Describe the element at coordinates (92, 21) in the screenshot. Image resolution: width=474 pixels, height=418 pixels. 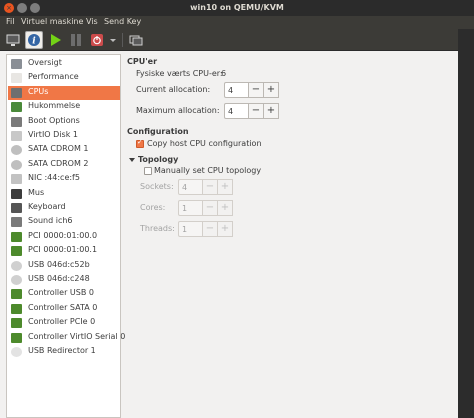
I see `menu-vis: Vis` at that location.